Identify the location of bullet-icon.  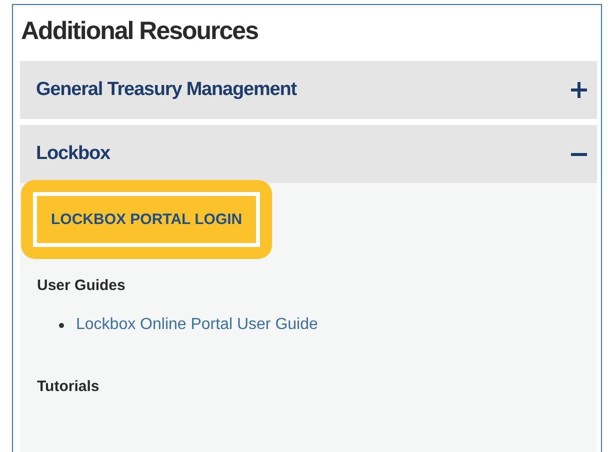
(61, 325).